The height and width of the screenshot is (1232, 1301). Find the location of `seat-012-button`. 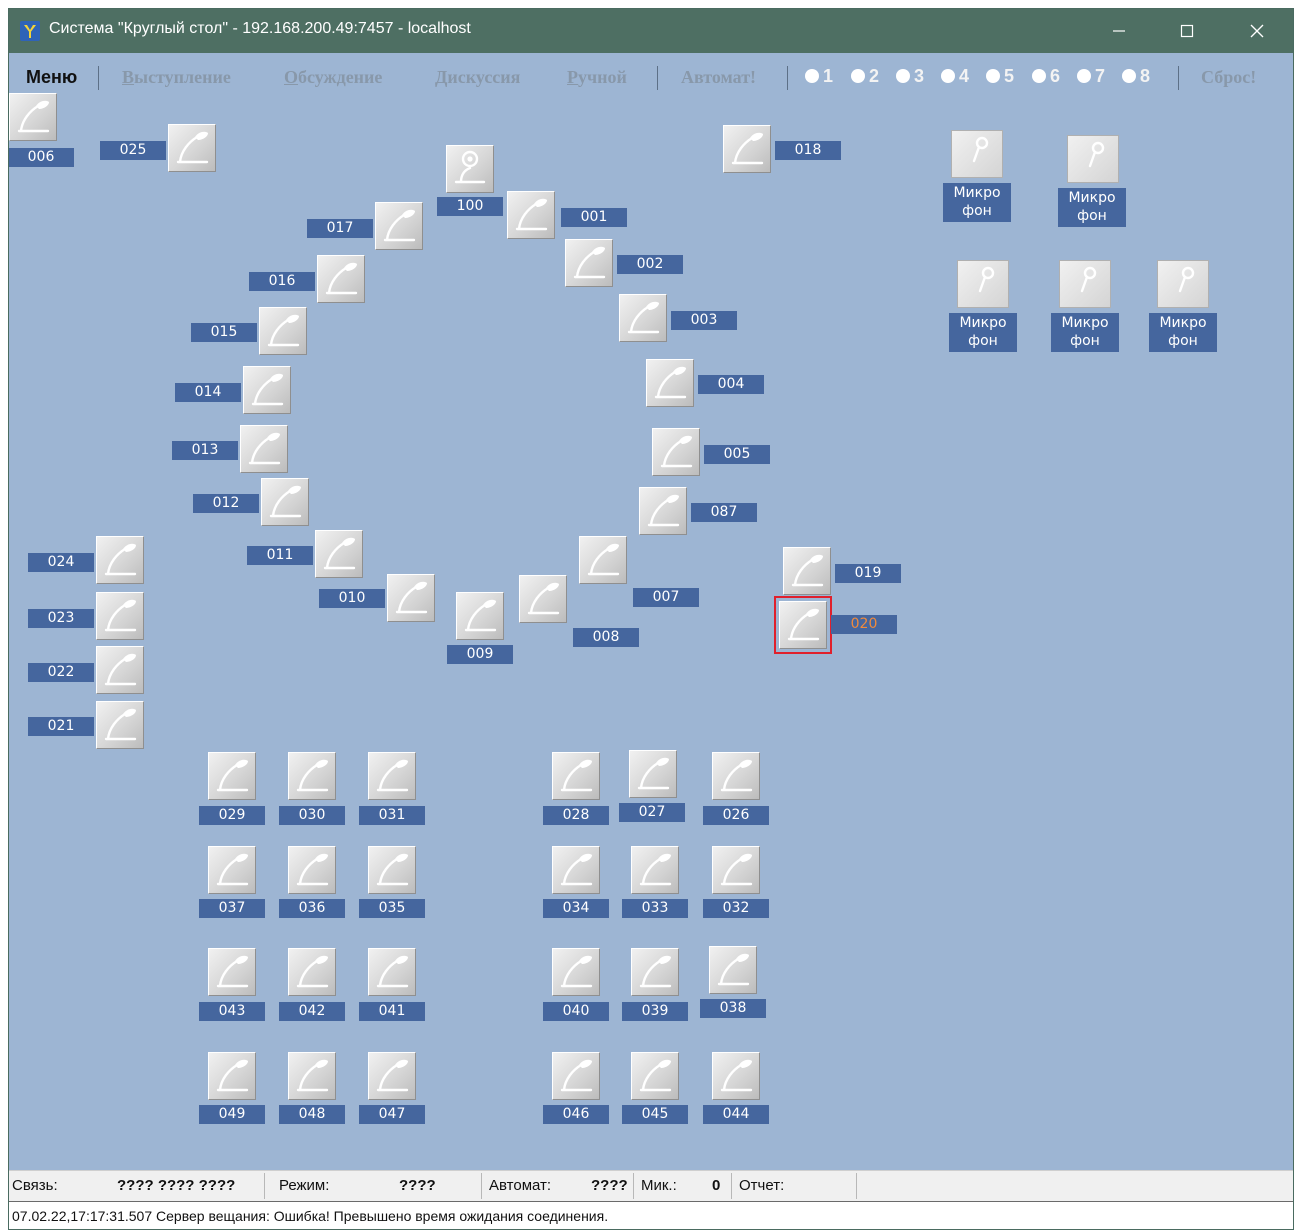

seat-012-button is located at coordinates (285, 502).